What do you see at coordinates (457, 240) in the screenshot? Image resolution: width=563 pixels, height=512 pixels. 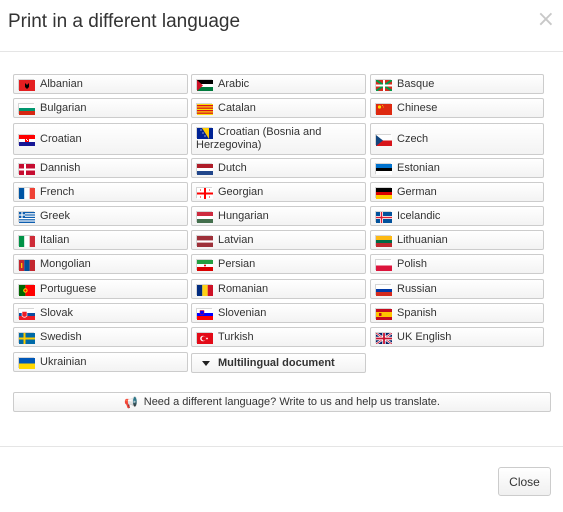 I see `language-button-lithuanian: Lithuanian` at bounding box center [457, 240].